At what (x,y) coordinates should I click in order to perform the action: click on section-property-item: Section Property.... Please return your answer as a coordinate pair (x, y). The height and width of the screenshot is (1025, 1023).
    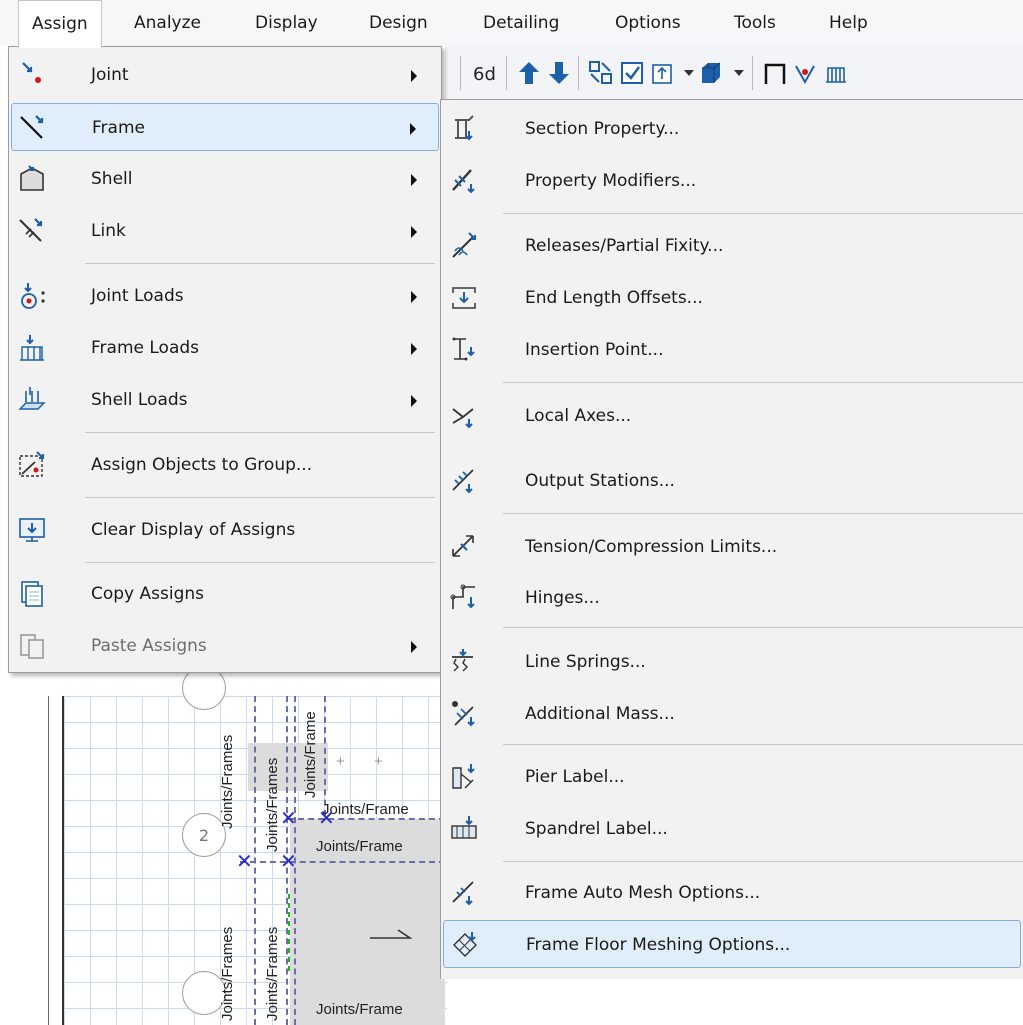
    Looking at the image, I should click on (732, 129).